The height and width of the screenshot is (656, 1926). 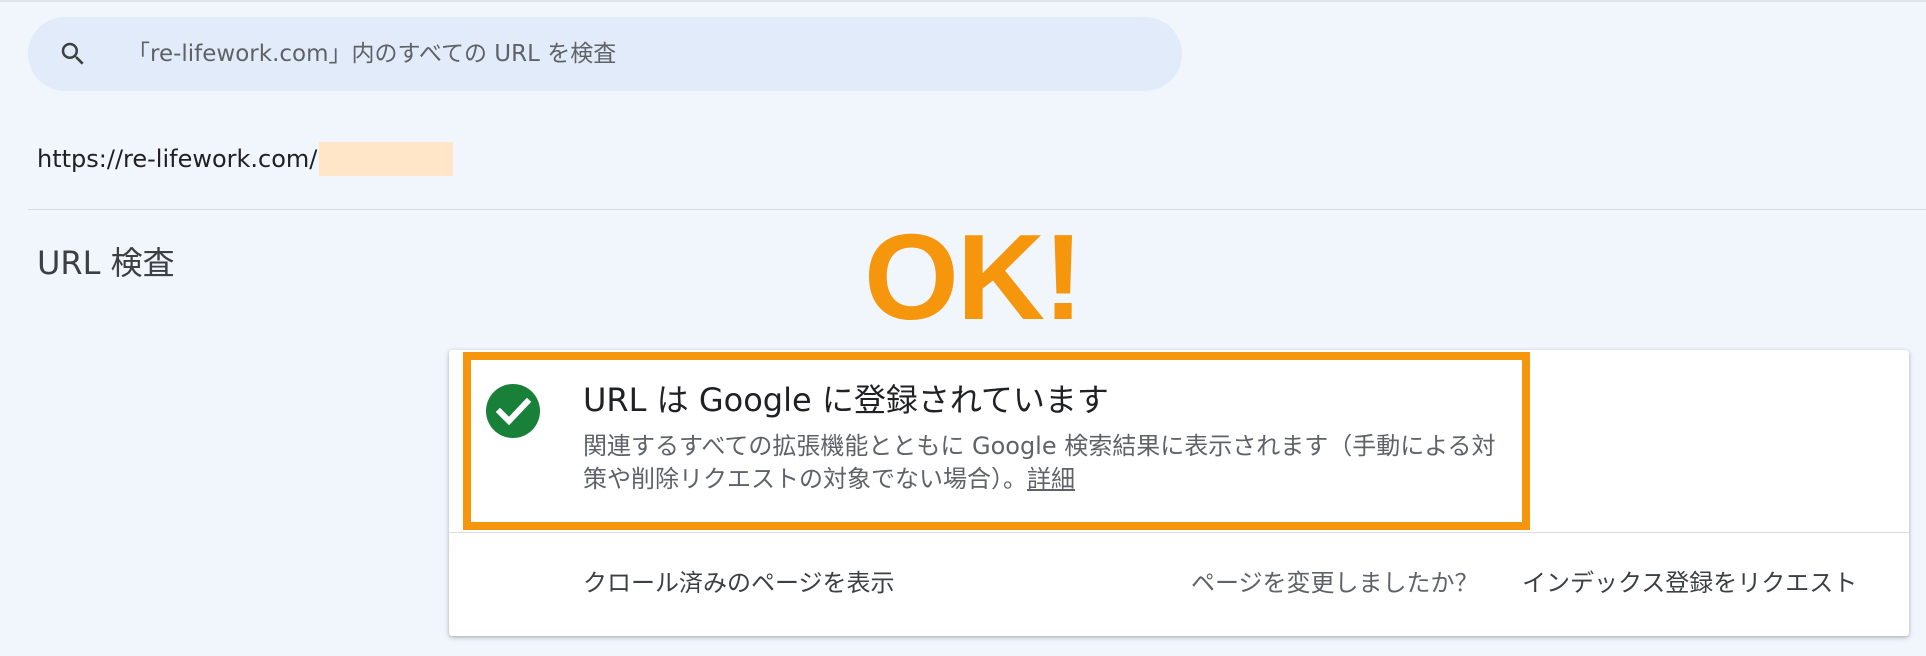 I want to click on request-indexing-button: インデックス登録をリクエスト, so click(x=1689, y=583).